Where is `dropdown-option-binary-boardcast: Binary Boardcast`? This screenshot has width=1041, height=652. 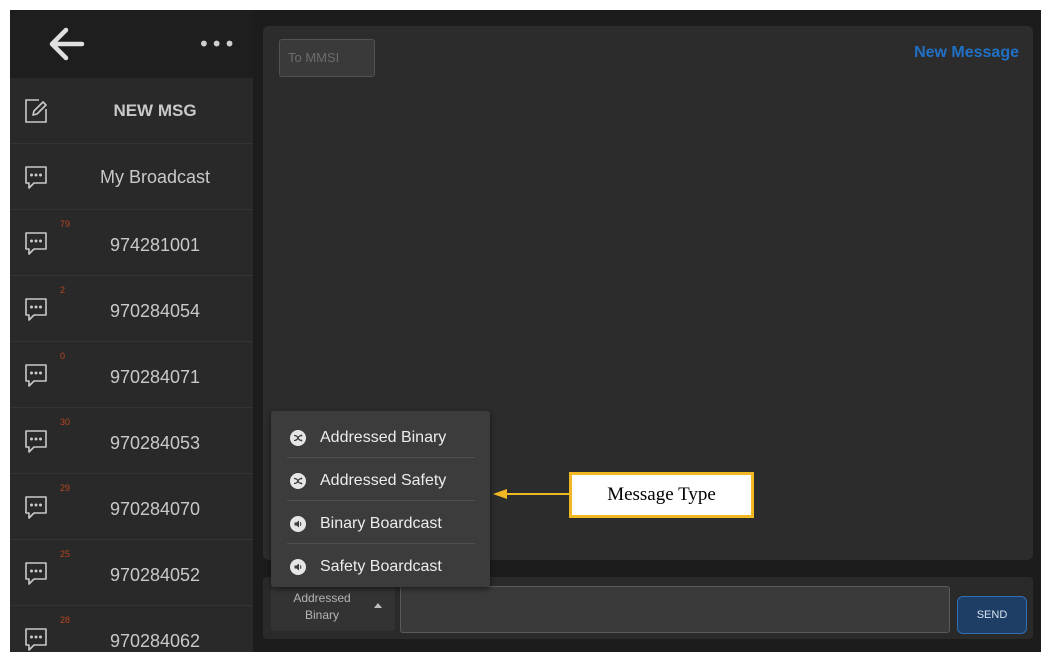
dropdown-option-binary-boardcast: Binary Boardcast is located at coordinates (380, 523).